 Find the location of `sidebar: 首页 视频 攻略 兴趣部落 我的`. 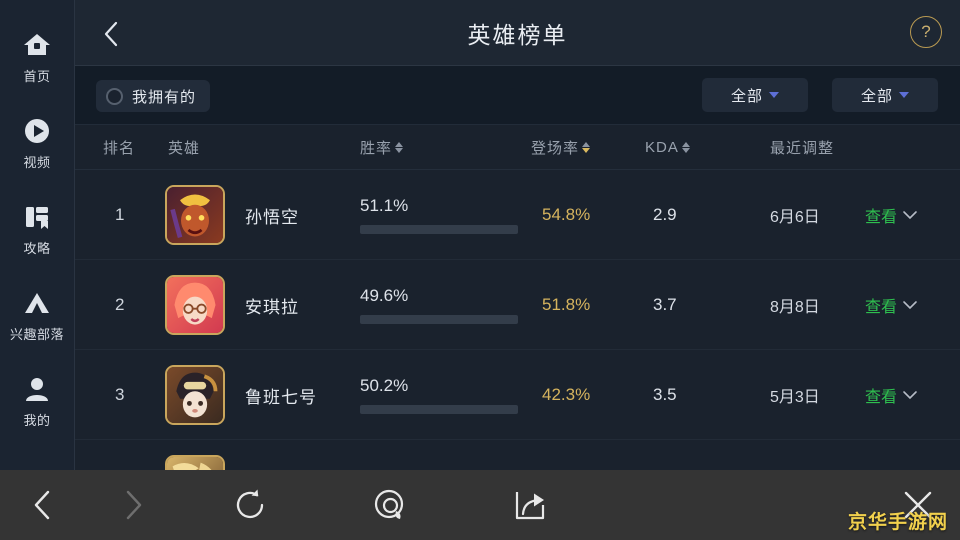

sidebar: 首页 视频 攻略 兴趣部落 我的 is located at coordinates (37, 235).